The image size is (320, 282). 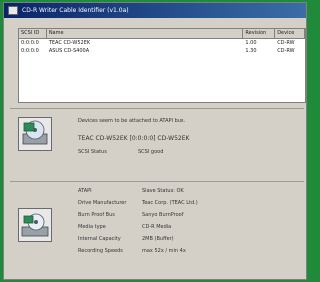 I want to click on field-label-burn-proof: Burn Proof Bus, so click(x=96, y=215).